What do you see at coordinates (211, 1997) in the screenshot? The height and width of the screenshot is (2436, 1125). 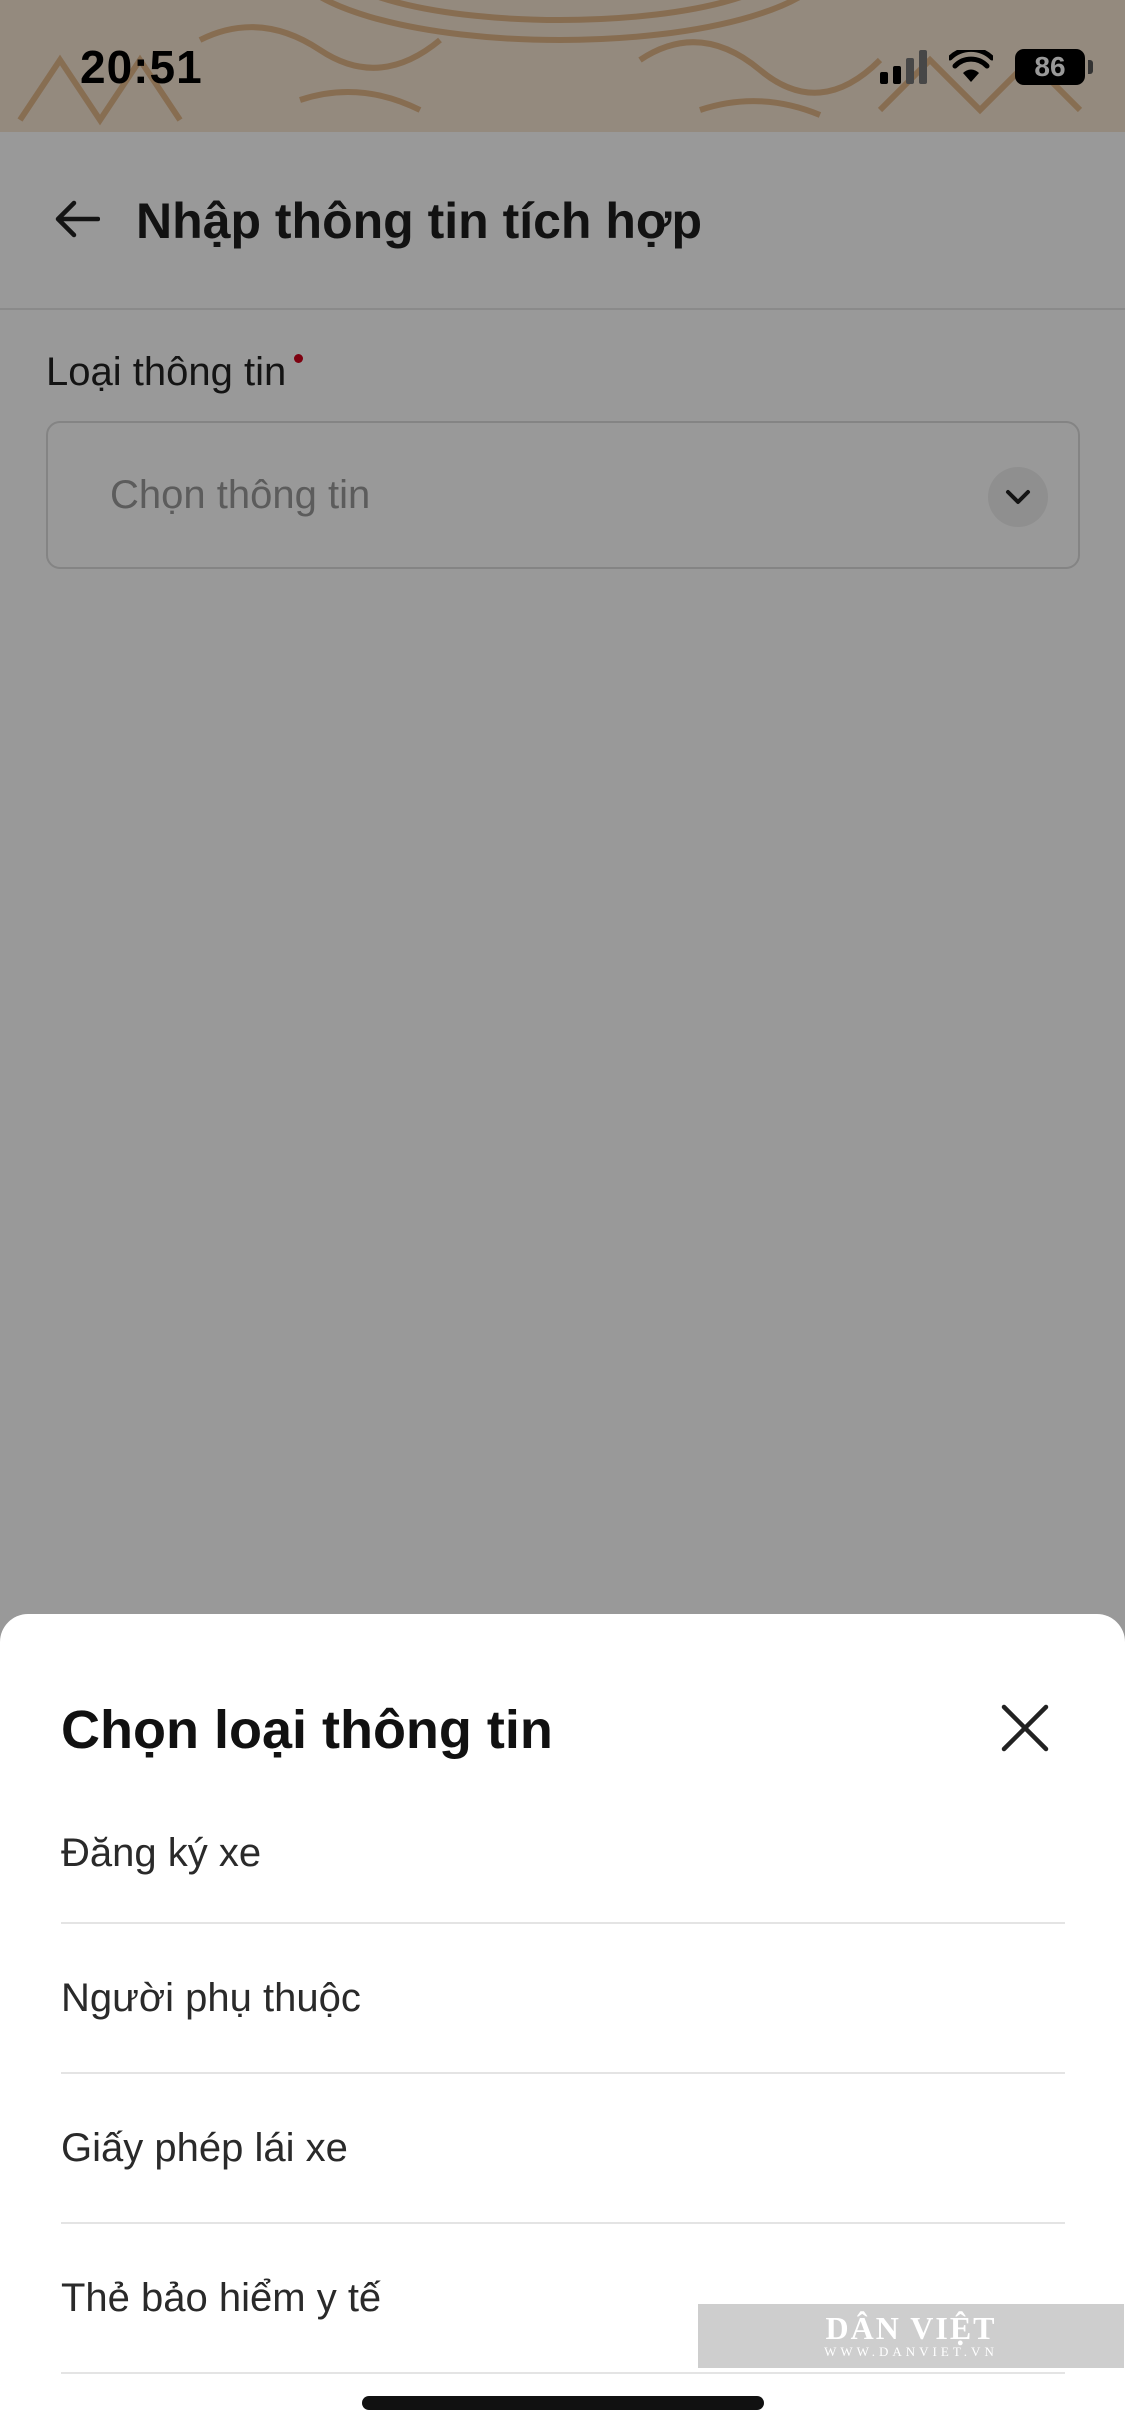 I see `option-label: Người phụ thuộc` at bounding box center [211, 1997].